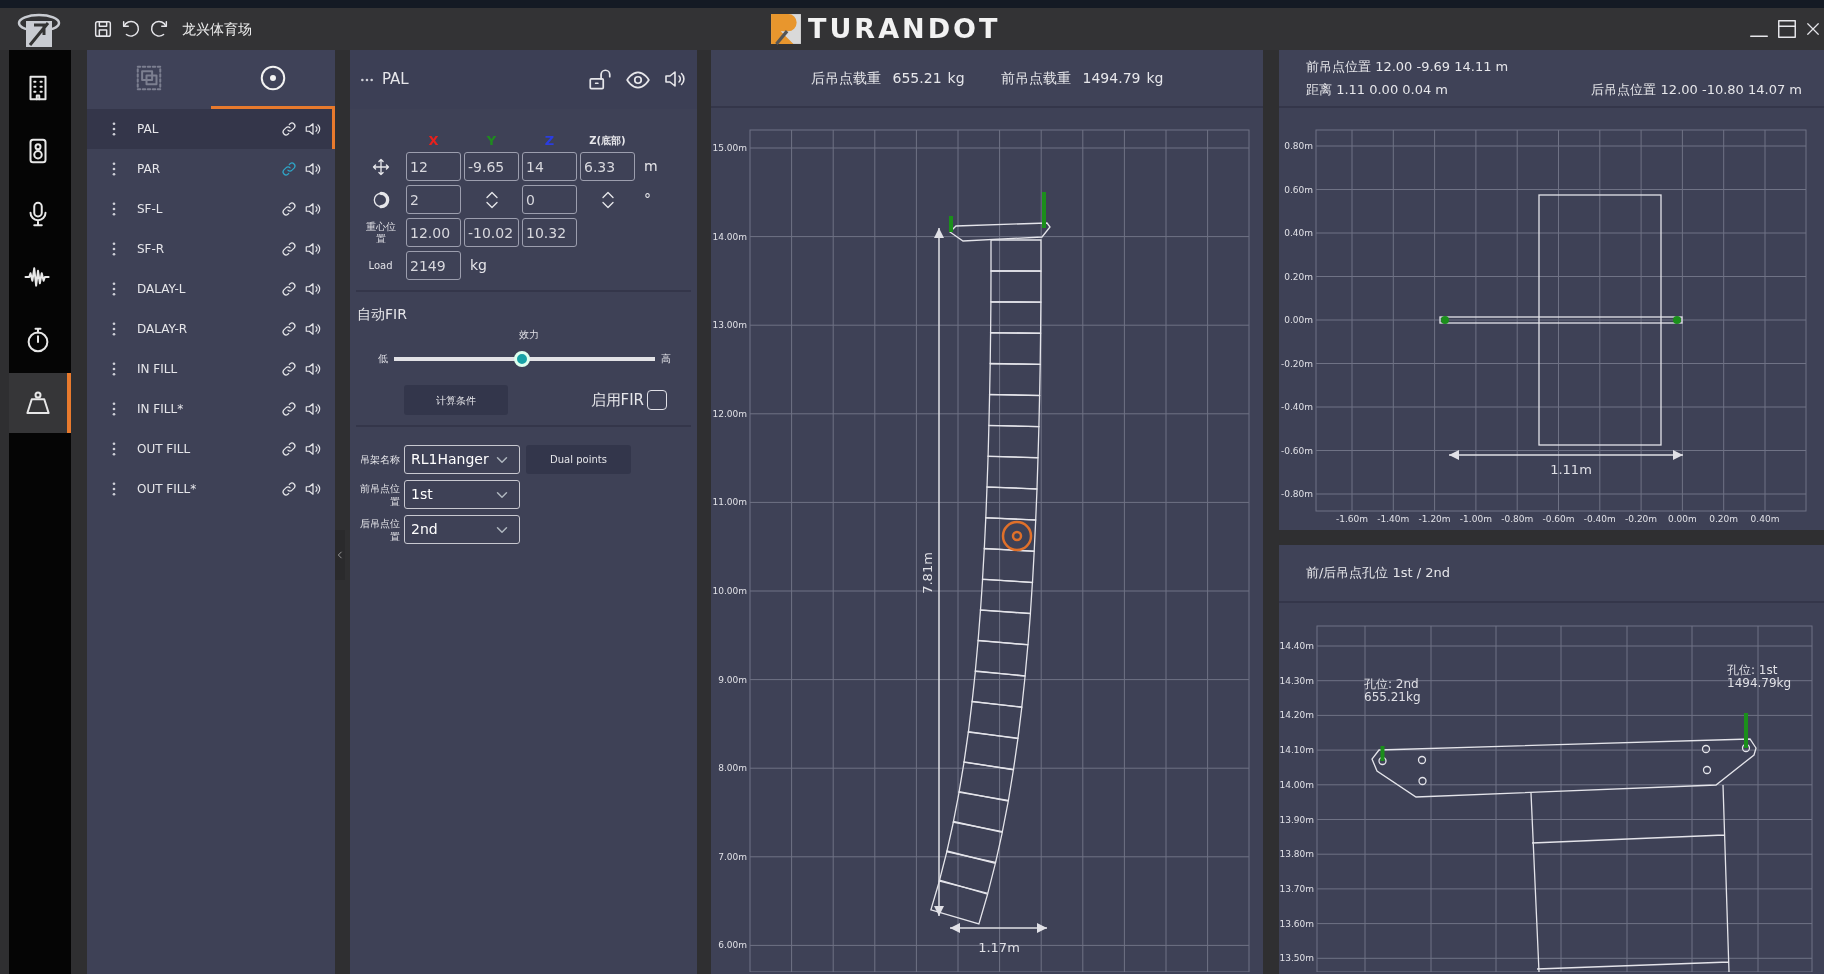 This screenshot has height=974, width=1824. What do you see at coordinates (211, 449) in the screenshot?
I see `array-list-item: OUT FILL` at bounding box center [211, 449].